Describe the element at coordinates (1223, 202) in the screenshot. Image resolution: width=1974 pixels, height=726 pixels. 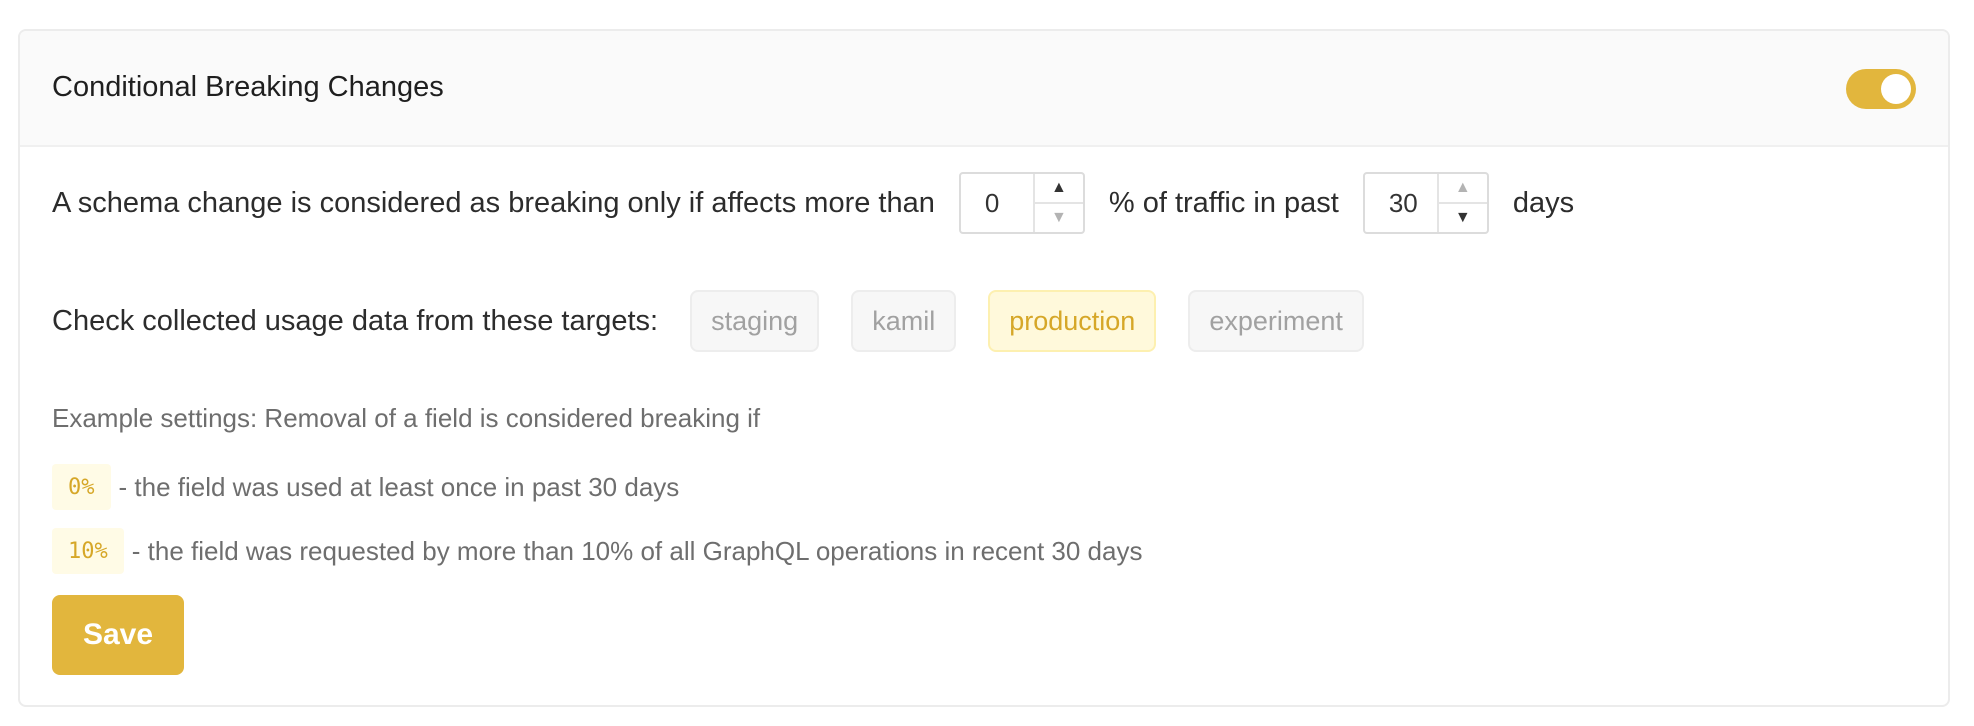
I see `condition-text-middle: % of traffic in past` at that location.